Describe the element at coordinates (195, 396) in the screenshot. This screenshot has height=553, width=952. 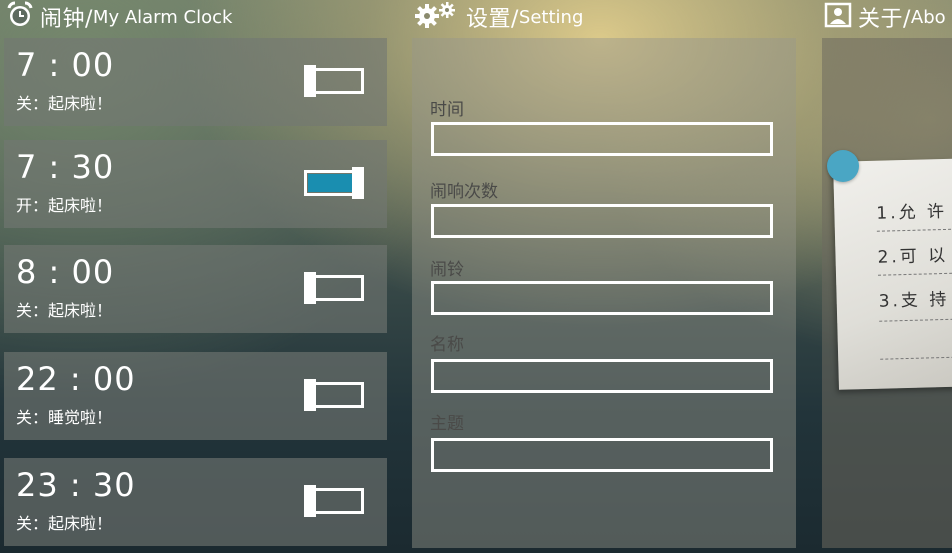
I see `alarm-item: 22 : 00 关：睡觉啦！` at that location.